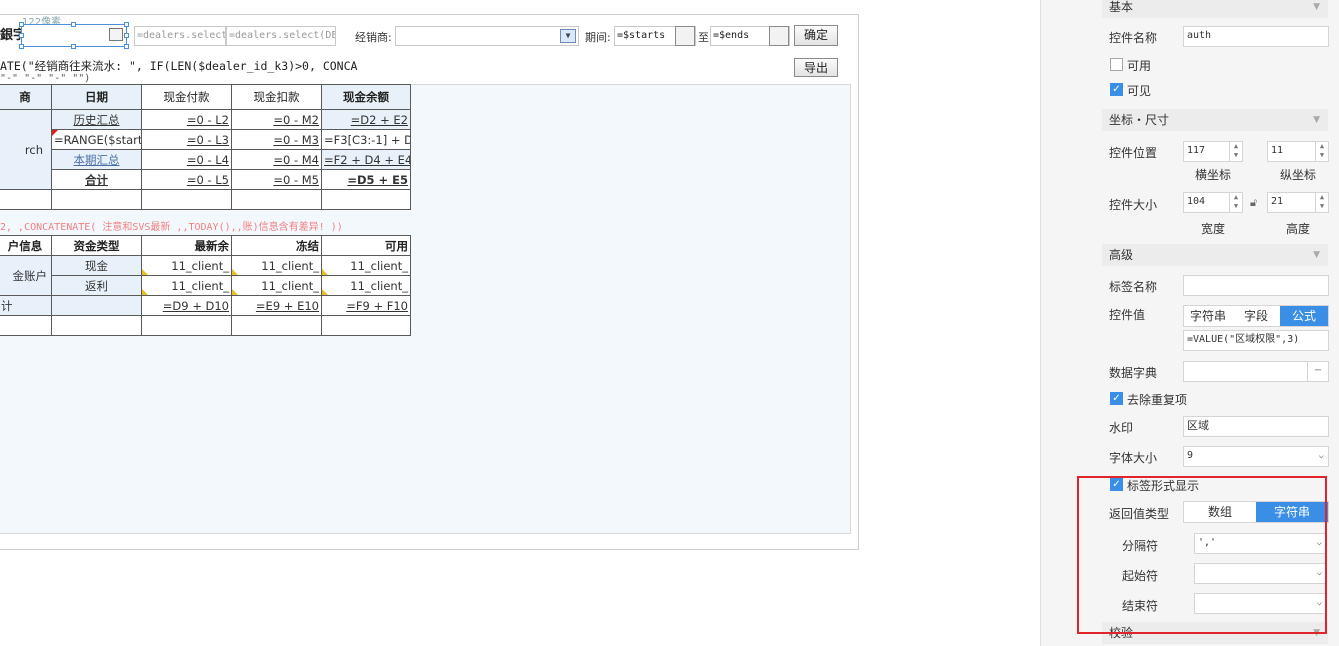 The height and width of the screenshot is (646, 1339). Describe the element at coordinates (1213, 202) in the screenshot. I see `width-input: 104 ▲ ▼` at that location.